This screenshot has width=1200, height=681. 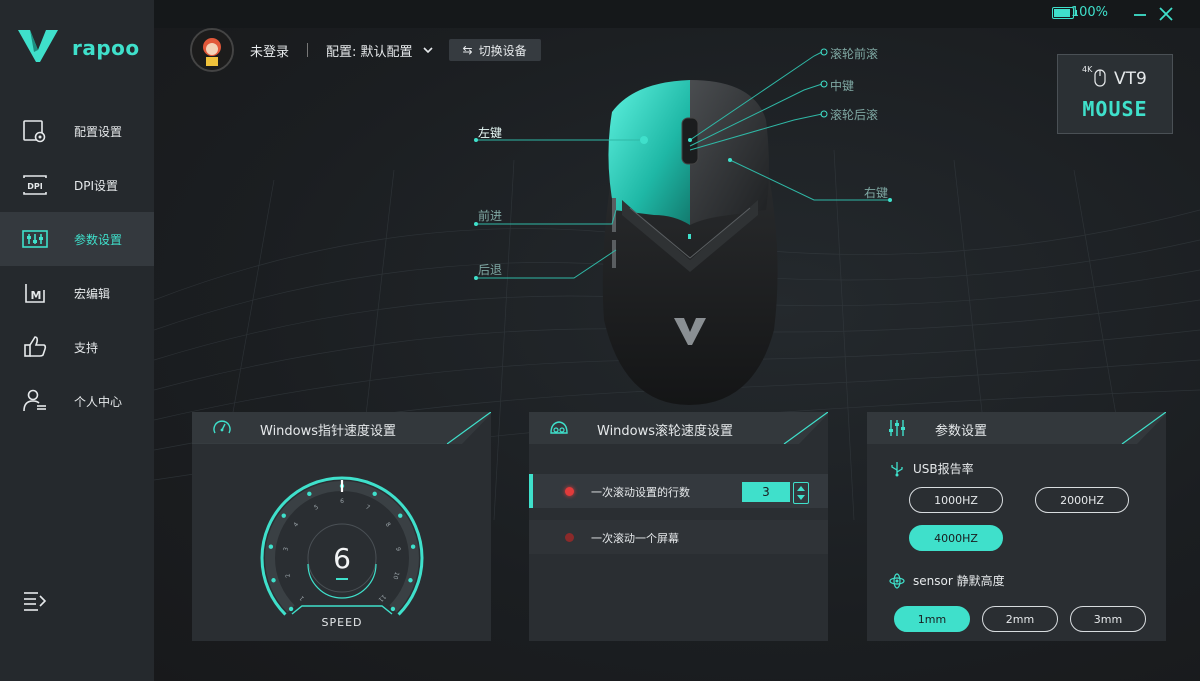 What do you see at coordinates (35, 346) in the screenshot?
I see `thumbs-up-icon` at bounding box center [35, 346].